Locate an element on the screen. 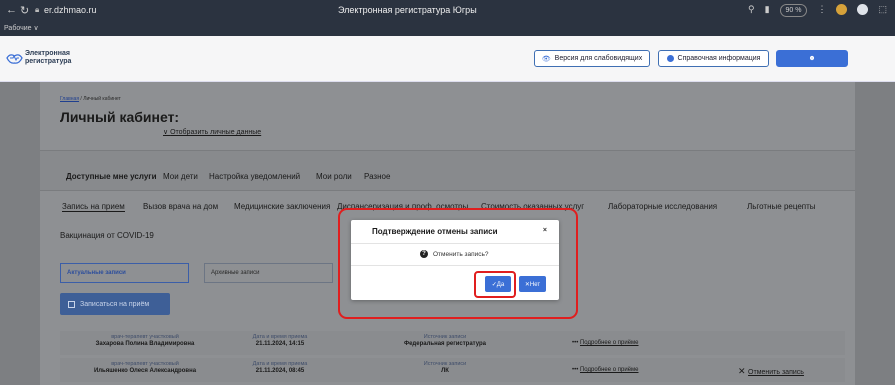 The height and width of the screenshot is (385, 895). user-account-button: ☻ is located at coordinates (812, 58).